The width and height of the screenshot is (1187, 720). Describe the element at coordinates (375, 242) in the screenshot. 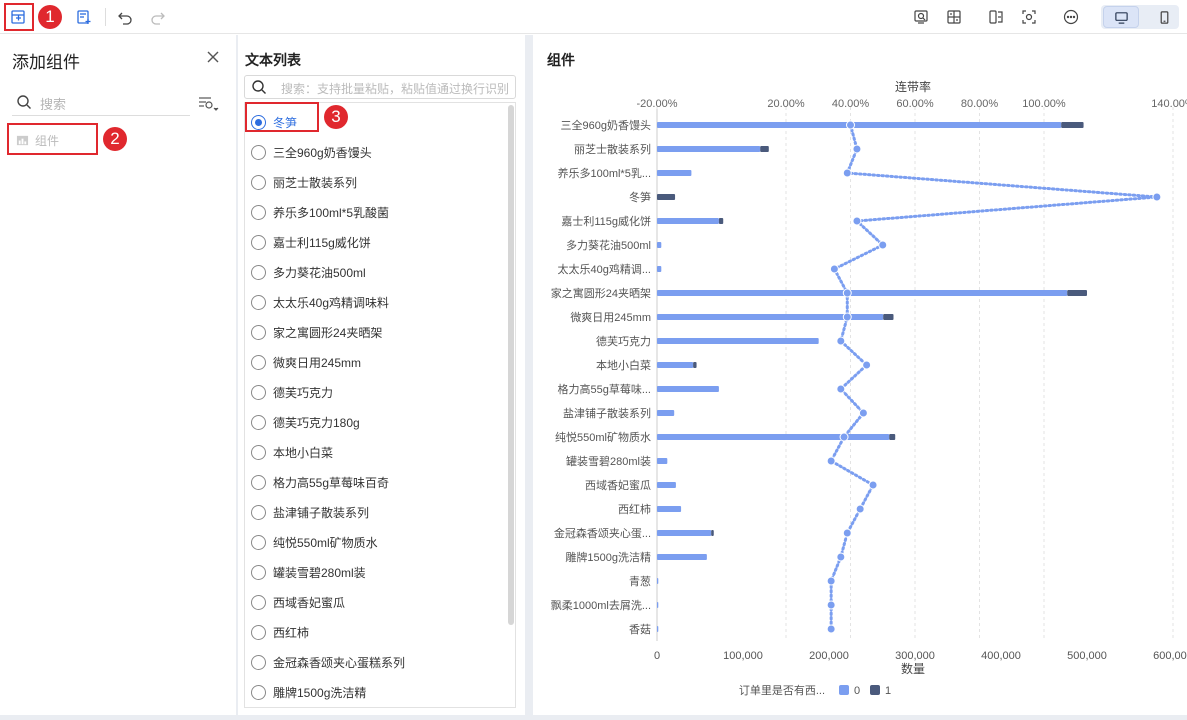

I see `list-item: 嘉士利115g威化饼` at that location.